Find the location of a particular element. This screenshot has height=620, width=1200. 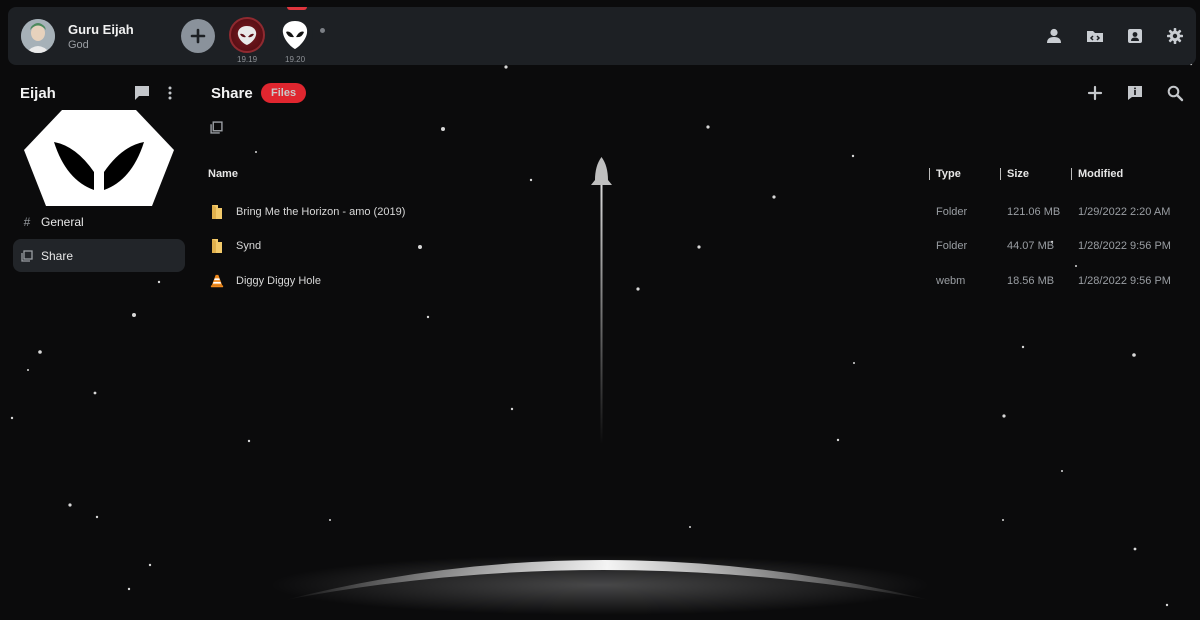

user-avatar is located at coordinates (38, 36).